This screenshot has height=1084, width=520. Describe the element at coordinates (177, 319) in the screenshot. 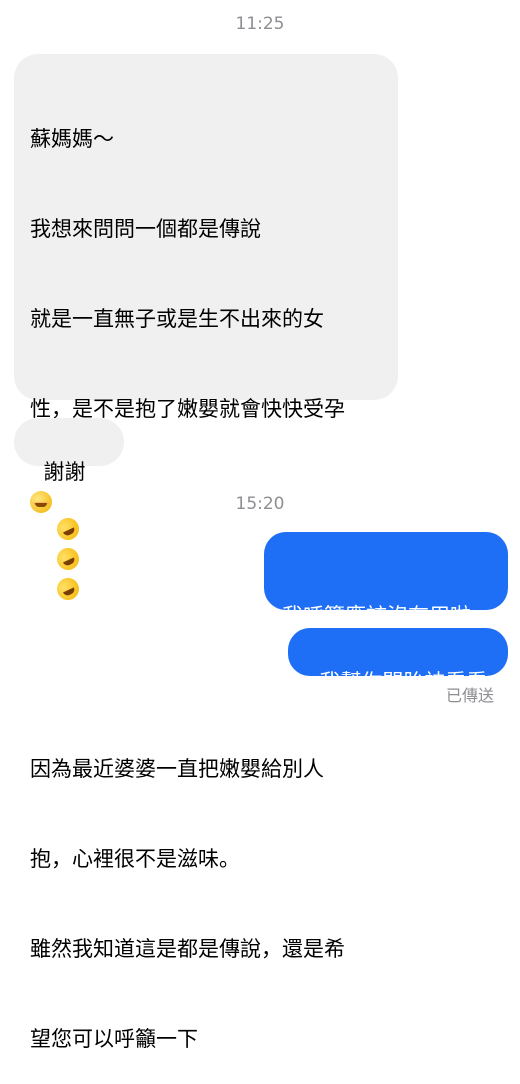

I see `message-line: 就是一直無子或是生不出來的女` at that location.